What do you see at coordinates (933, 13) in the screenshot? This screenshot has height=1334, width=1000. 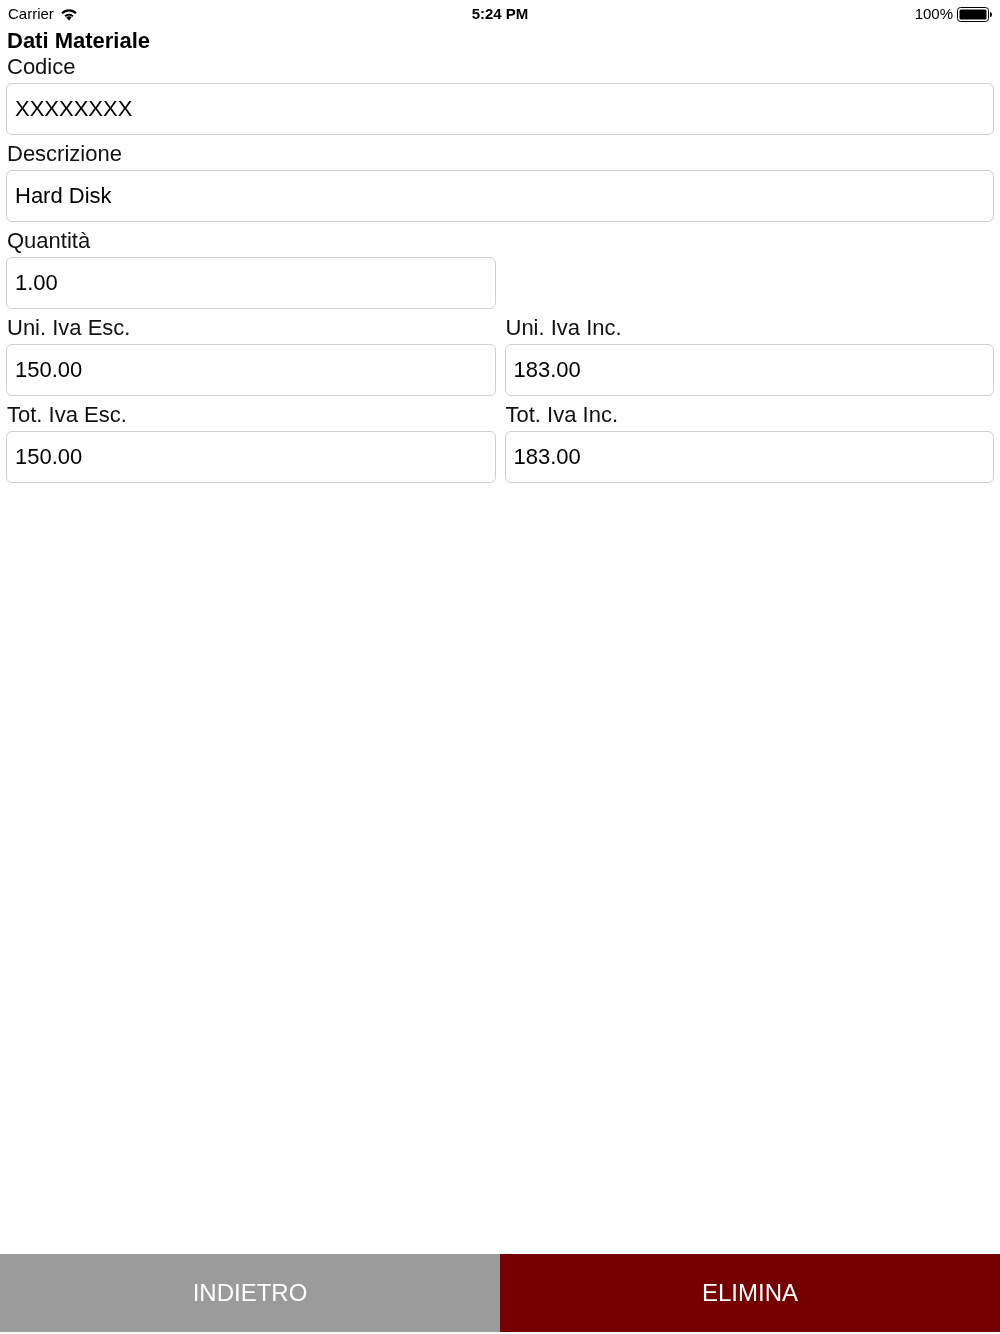 I see `battery-percent: 100%` at bounding box center [933, 13].